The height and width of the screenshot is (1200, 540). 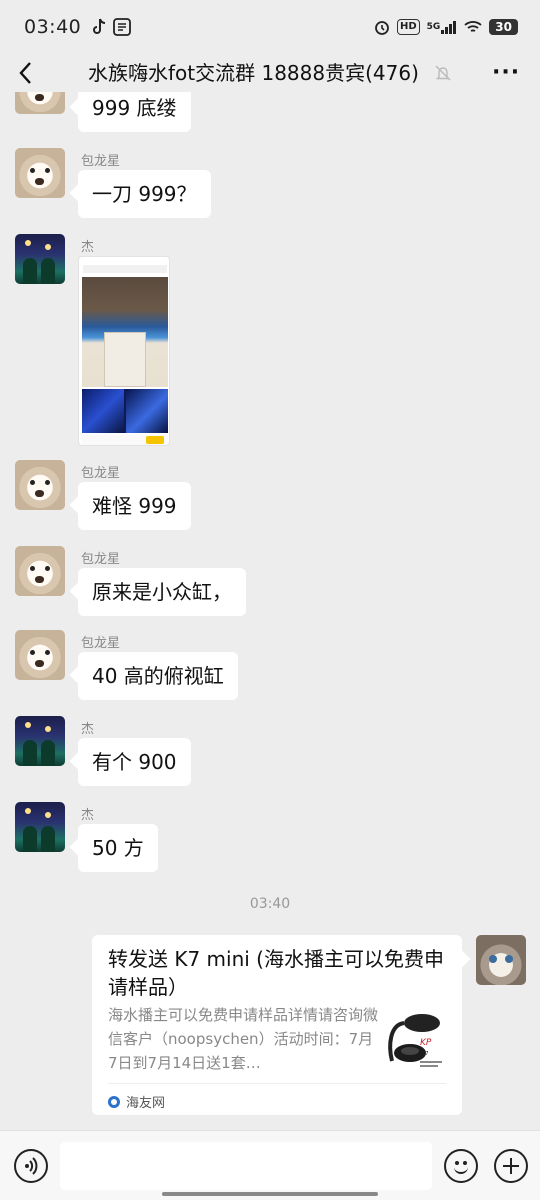 I want to click on emoji-button, so click(x=461, y=1166).